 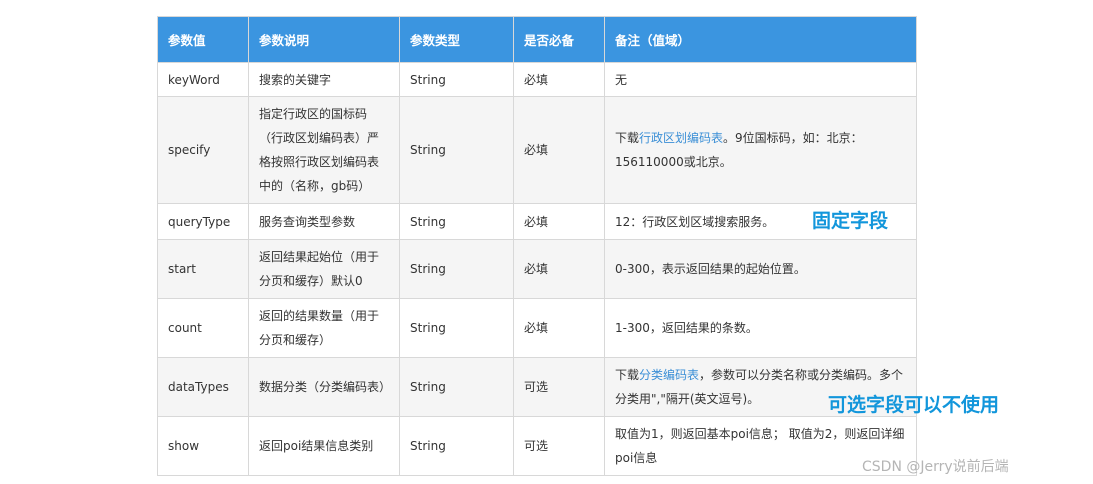 I want to click on cell-desc: 服务查询类型参数, so click(x=324, y=221).